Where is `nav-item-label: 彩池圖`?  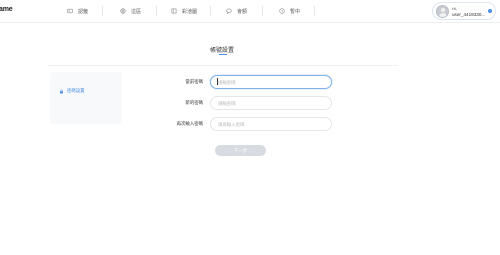 nav-item-label: 彩池圖 is located at coordinates (190, 11).